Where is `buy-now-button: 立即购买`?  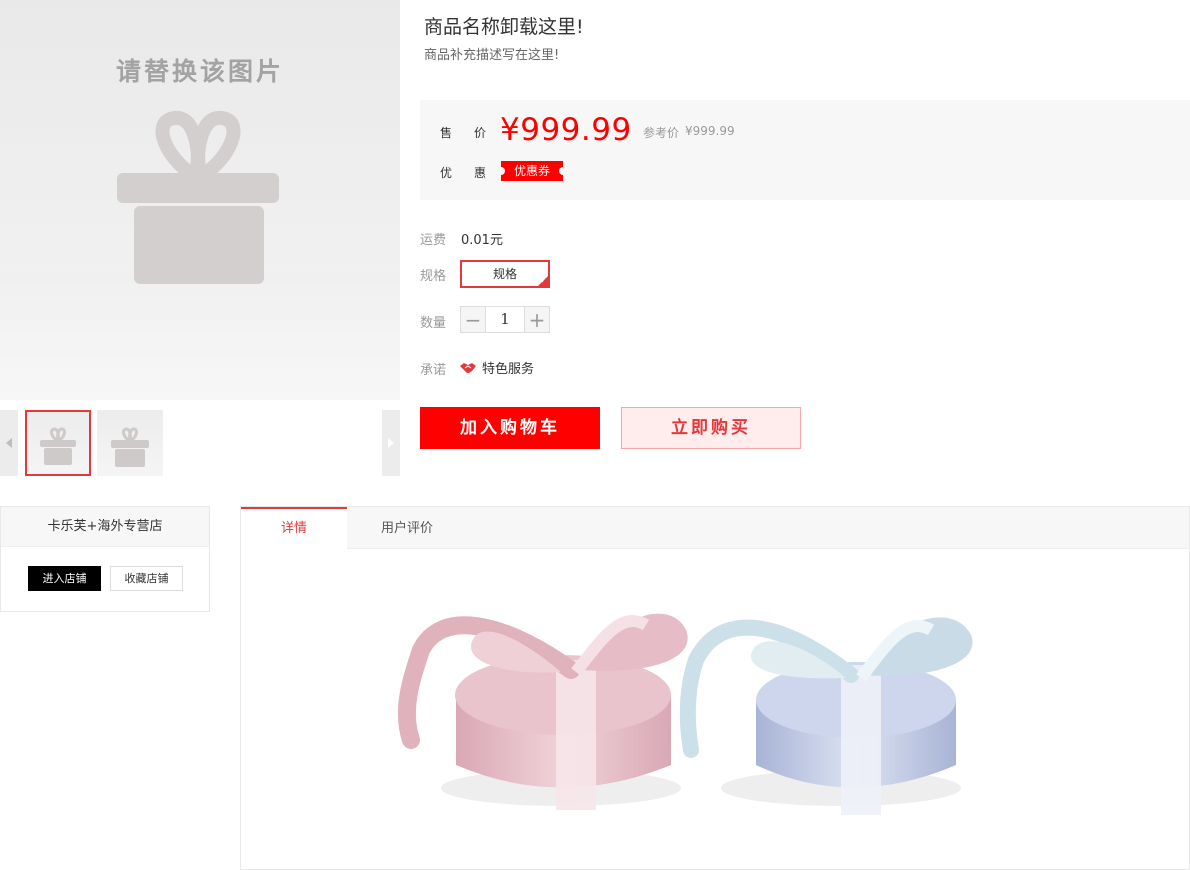
buy-now-button: 立即购买 is located at coordinates (711, 428).